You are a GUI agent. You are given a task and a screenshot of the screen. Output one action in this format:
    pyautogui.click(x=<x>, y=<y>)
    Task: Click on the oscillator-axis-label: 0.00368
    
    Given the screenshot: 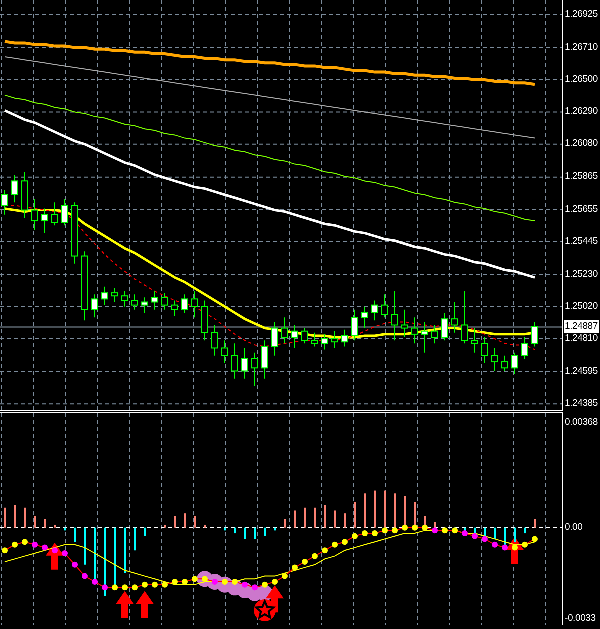 What is the action you would take?
    pyautogui.click(x=581, y=422)
    